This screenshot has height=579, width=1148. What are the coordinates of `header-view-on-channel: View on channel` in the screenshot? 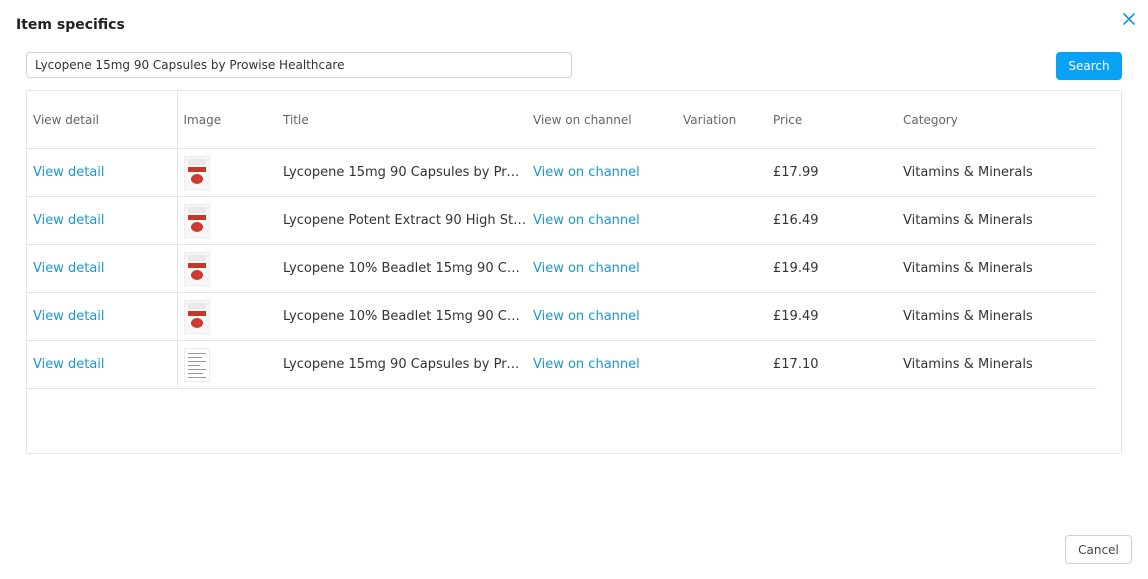 It's located at (602, 120).